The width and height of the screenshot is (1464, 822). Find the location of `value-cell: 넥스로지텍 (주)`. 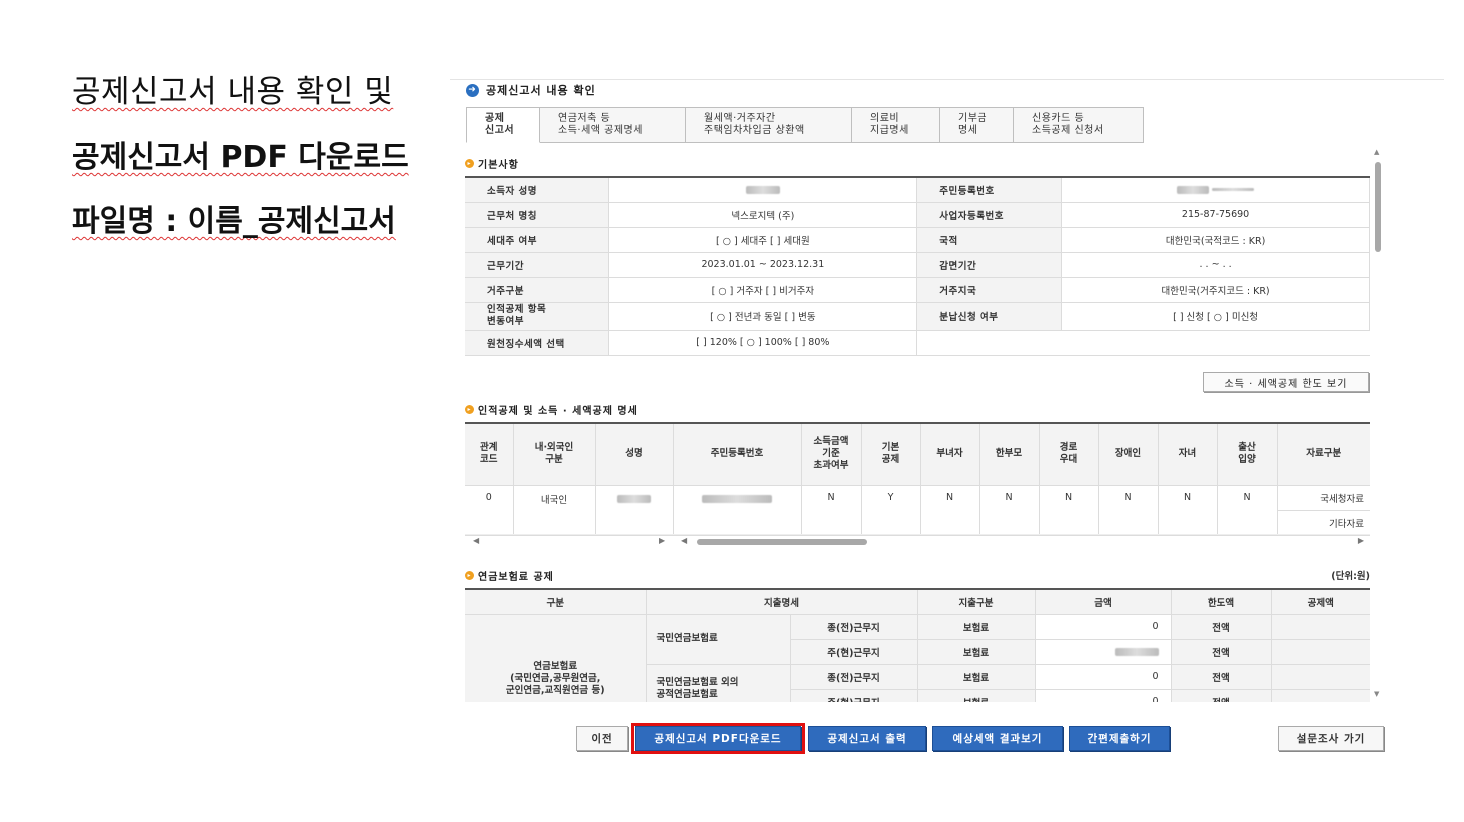

value-cell: 넥스로지텍 (주) is located at coordinates (763, 215).